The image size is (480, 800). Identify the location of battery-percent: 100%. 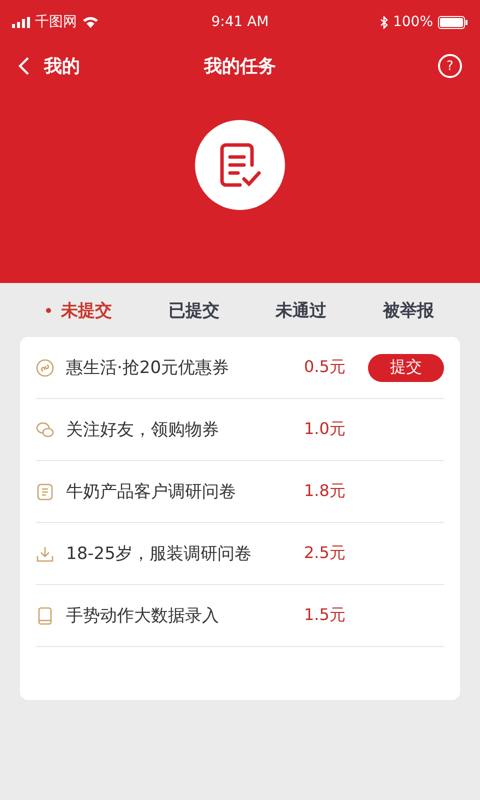
(412, 22).